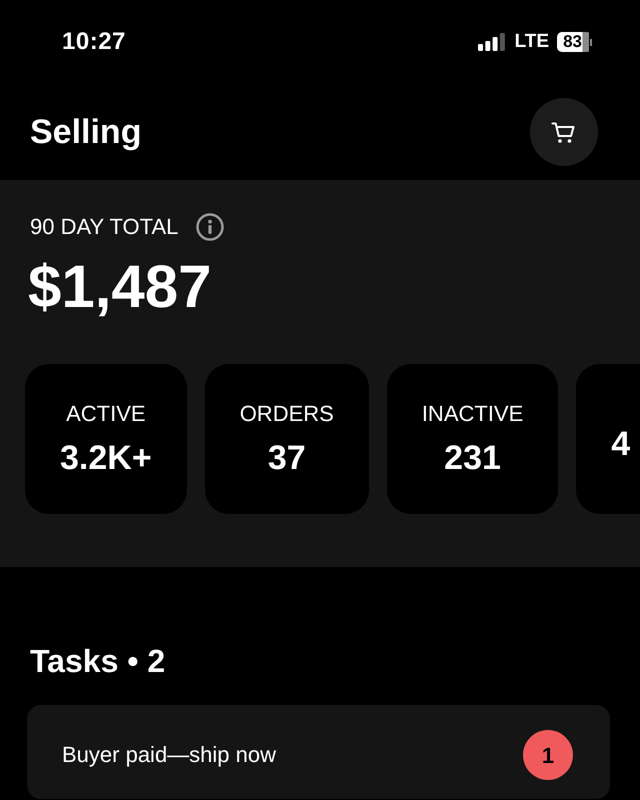  I want to click on stat-label: ACTIVE, so click(106, 414).